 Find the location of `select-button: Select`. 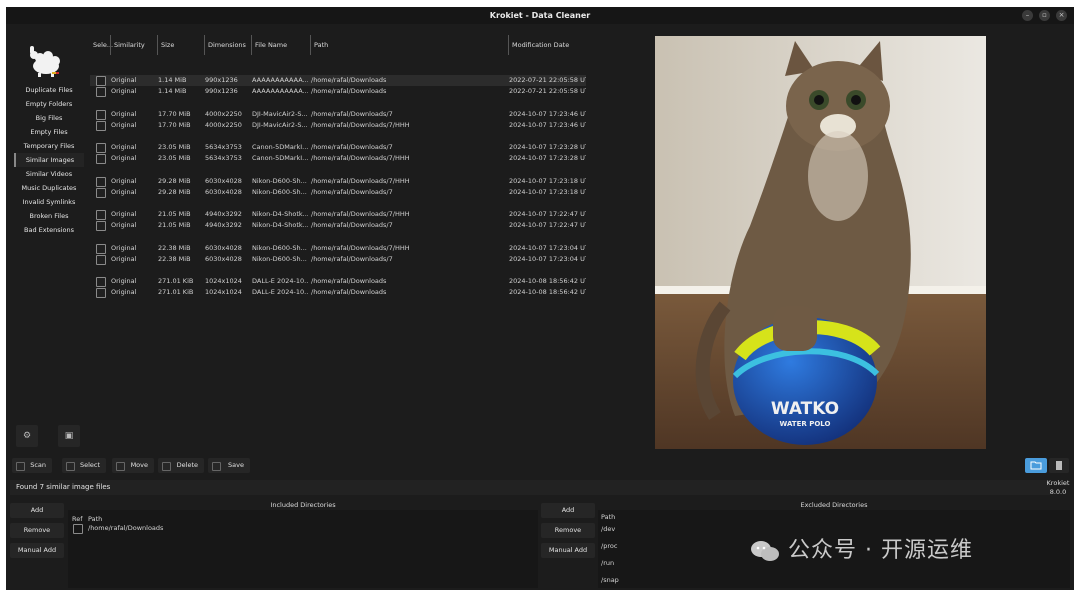

select-button: Select is located at coordinates (84, 465).